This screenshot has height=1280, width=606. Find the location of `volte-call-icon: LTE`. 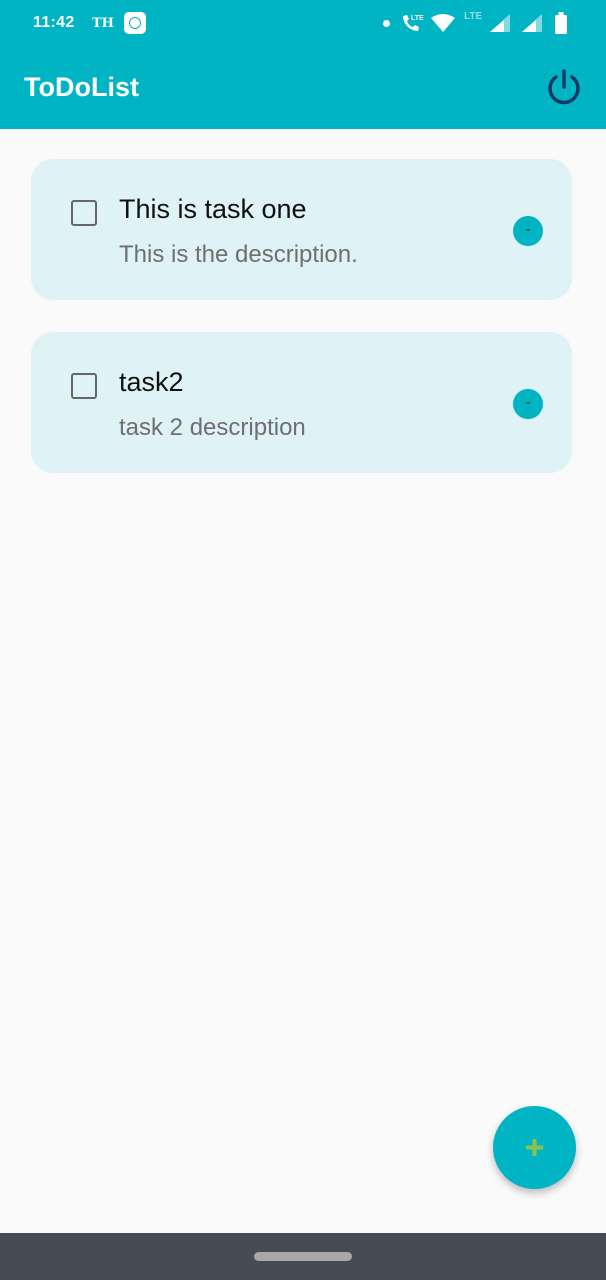

volte-call-icon: LTE is located at coordinates (413, 23).